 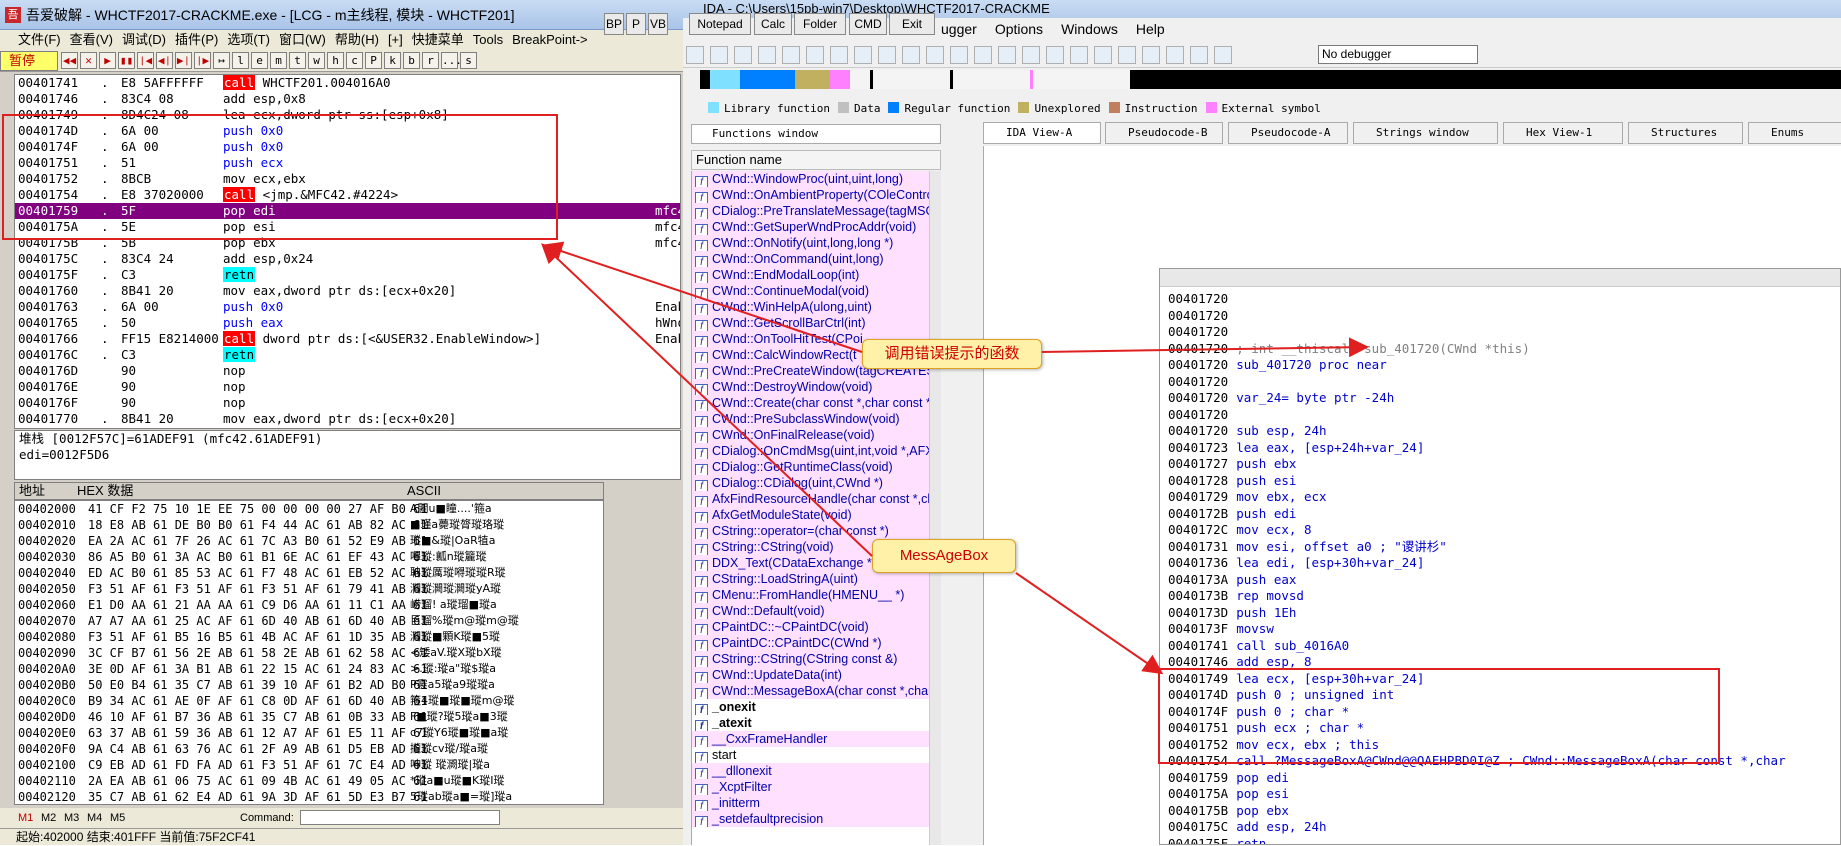 I want to click on arrow-messagebox-to-ida, so click(x=1089, y=623).